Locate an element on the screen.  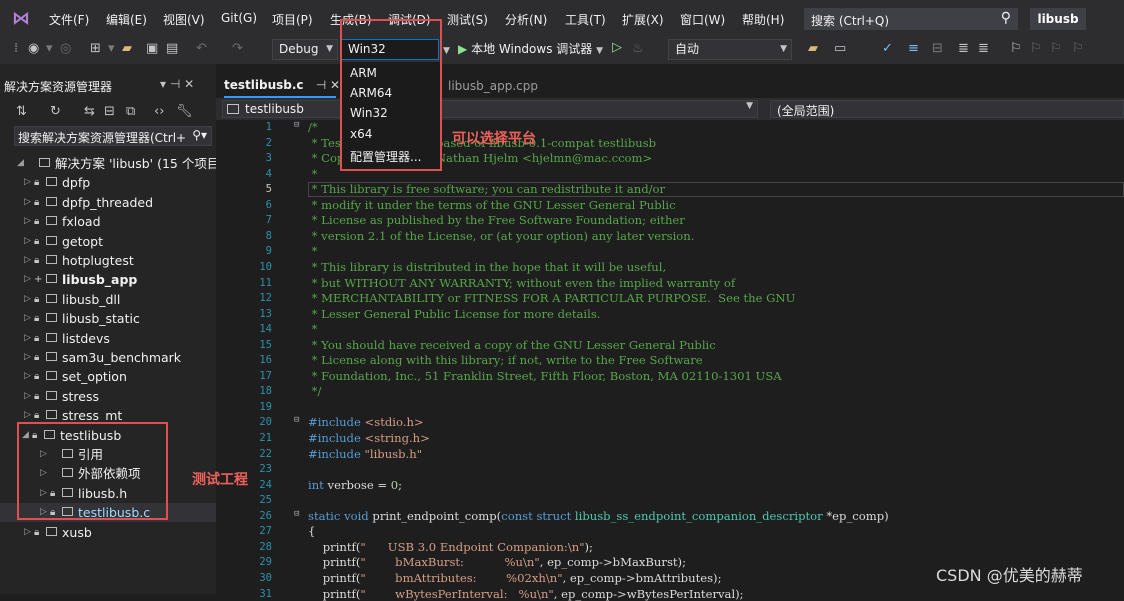
align-icon: ≡ is located at coordinates (913, 49).